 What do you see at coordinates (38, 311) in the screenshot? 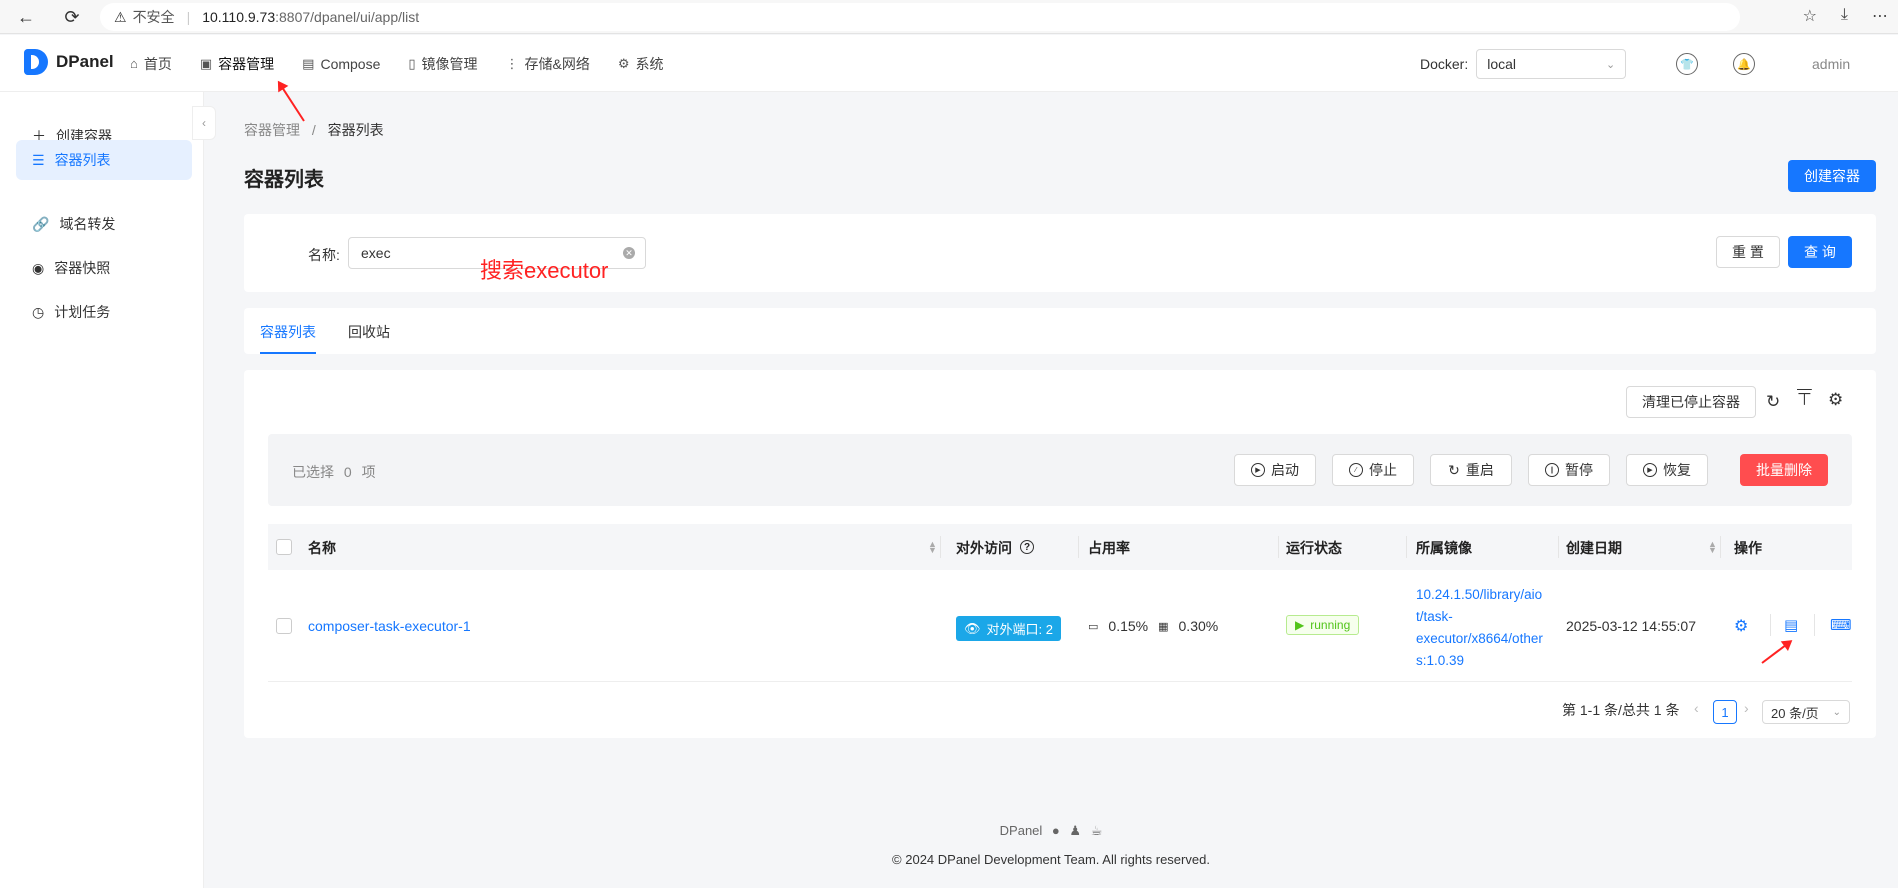
I see `clock-icon: ◷` at bounding box center [38, 311].